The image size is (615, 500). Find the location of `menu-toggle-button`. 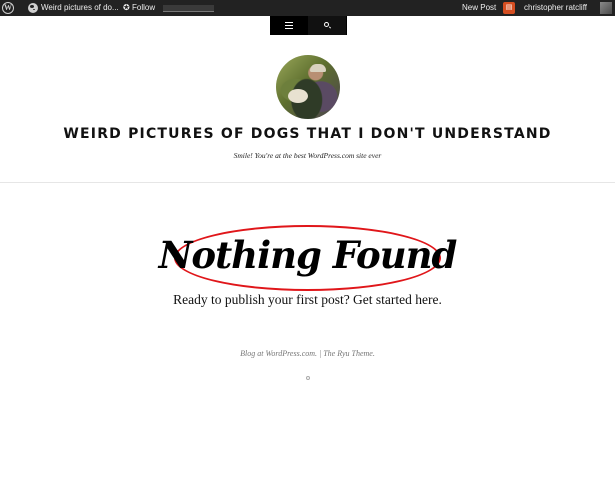

menu-toggle-button is located at coordinates (289, 25).